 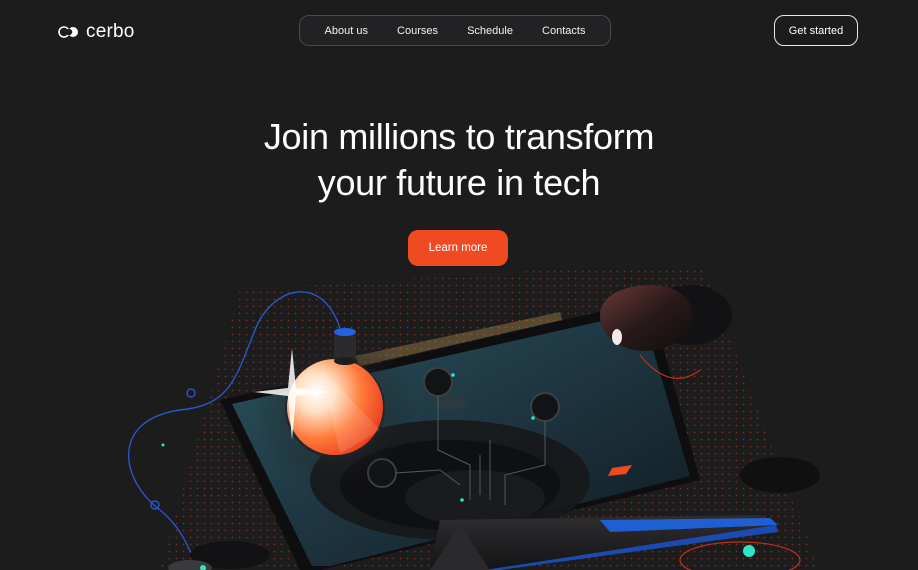 I want to click on learn-more-button: Learn more, so click(x=458, y=248).